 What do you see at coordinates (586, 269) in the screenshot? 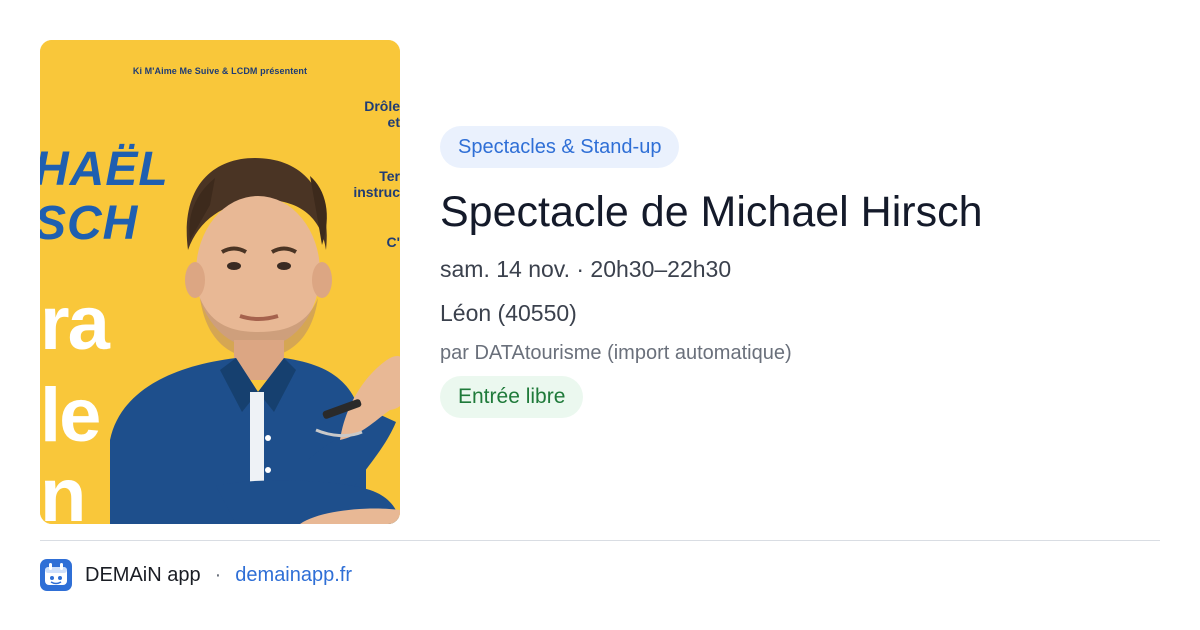
I see `event-date-time: sam. 14 nov. · 20h30–22h30` at bounding box center [586, 269].